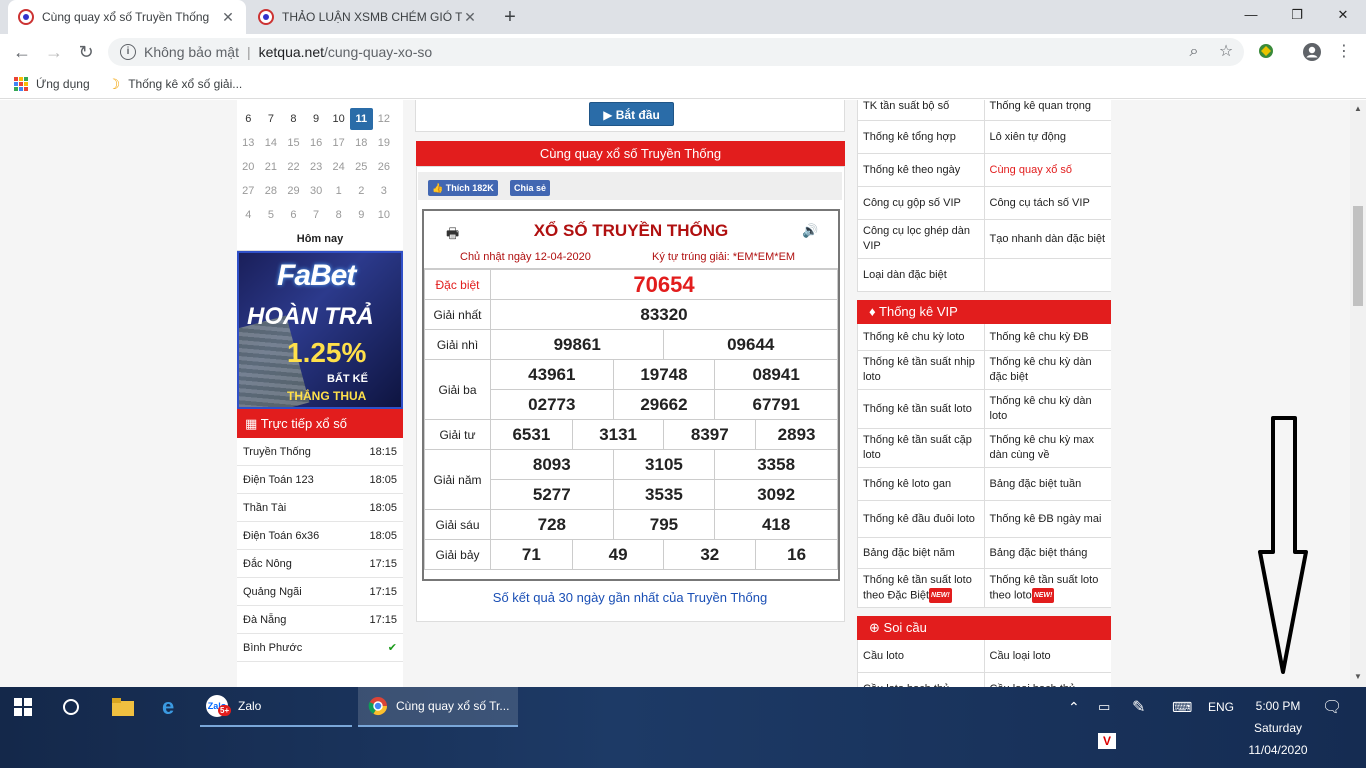 This screenshot has height=768, width=1366. I want to click on calendar-day: 27, so click(248, 191).